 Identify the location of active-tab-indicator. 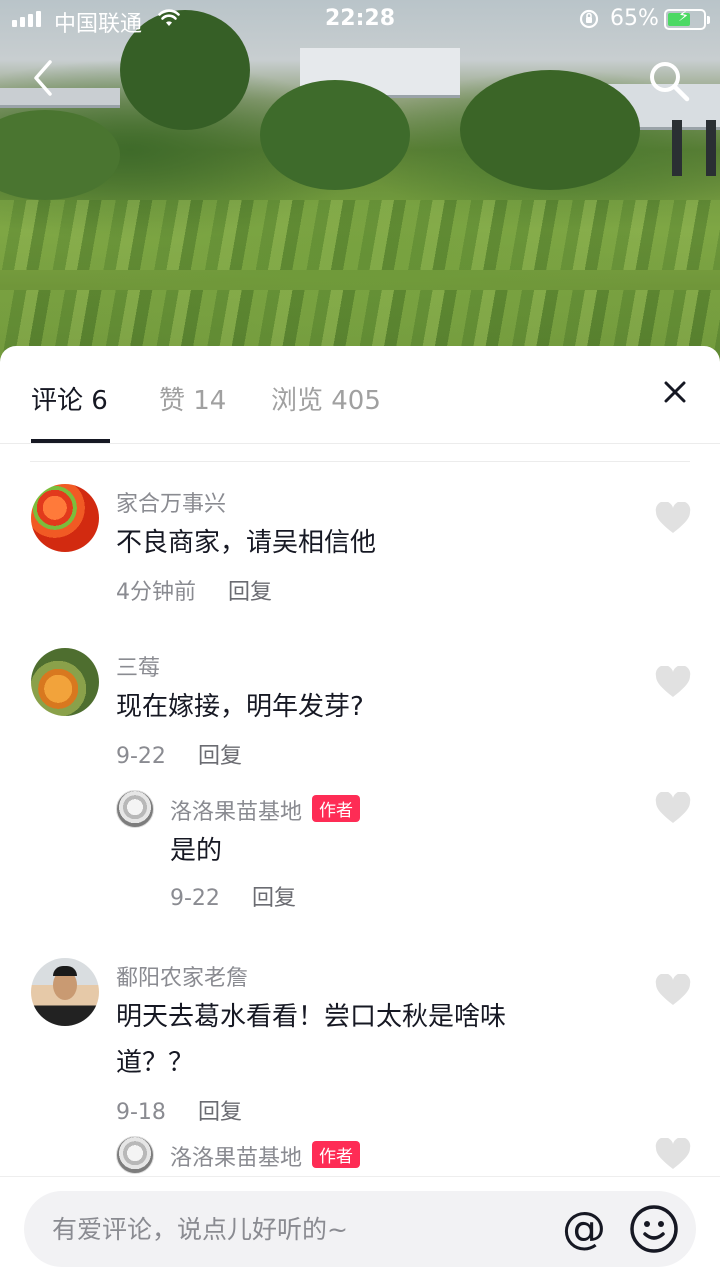
(70, 441).